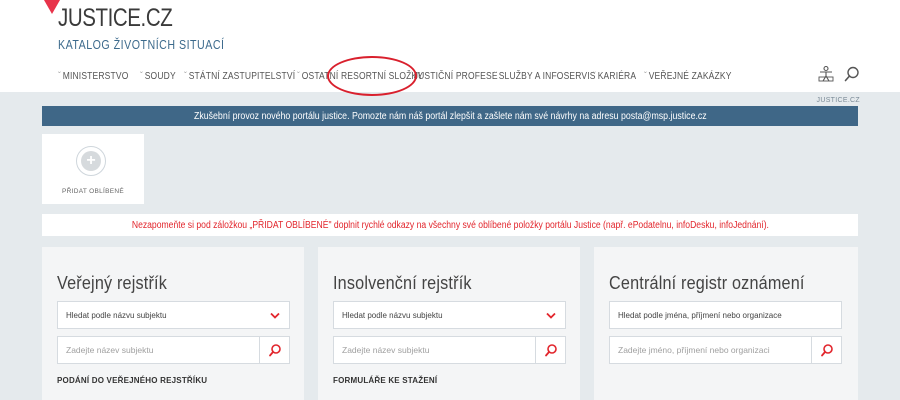 The width and height of the screenshot is (900, 400). Describe the element at coordinates (141, 44) in the screenshot. I see `site-subtitle: KATALOG ŽIVOTNÍCH SITUACÍ` at that location.